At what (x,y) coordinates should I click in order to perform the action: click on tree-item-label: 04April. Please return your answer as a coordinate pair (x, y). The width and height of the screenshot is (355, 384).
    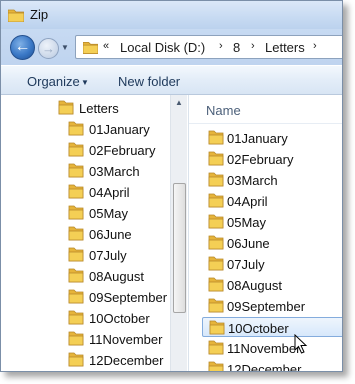
    Looking at the image, I should click on (109, 192).